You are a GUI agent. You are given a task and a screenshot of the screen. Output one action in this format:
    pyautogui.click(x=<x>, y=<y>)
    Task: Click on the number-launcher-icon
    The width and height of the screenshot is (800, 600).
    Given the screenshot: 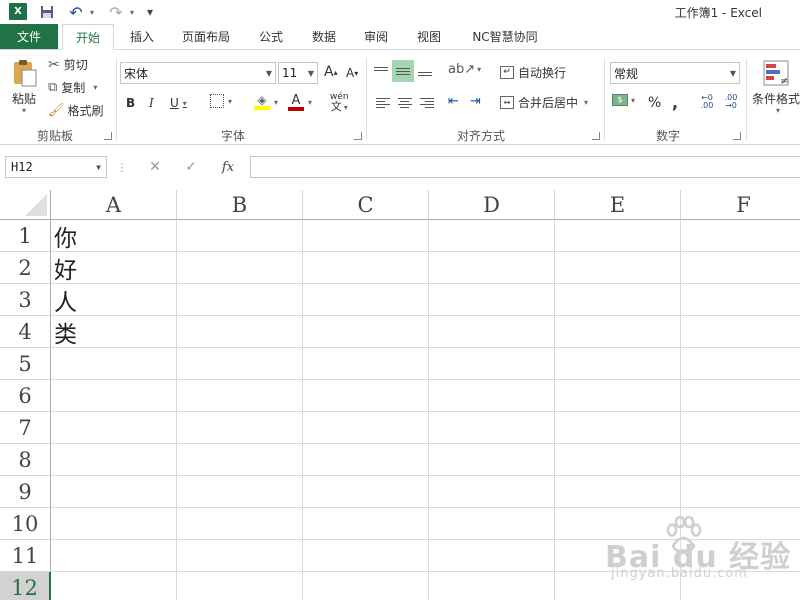 What is the action you would take?
    pyautogui.click(x=737, y=136)
    